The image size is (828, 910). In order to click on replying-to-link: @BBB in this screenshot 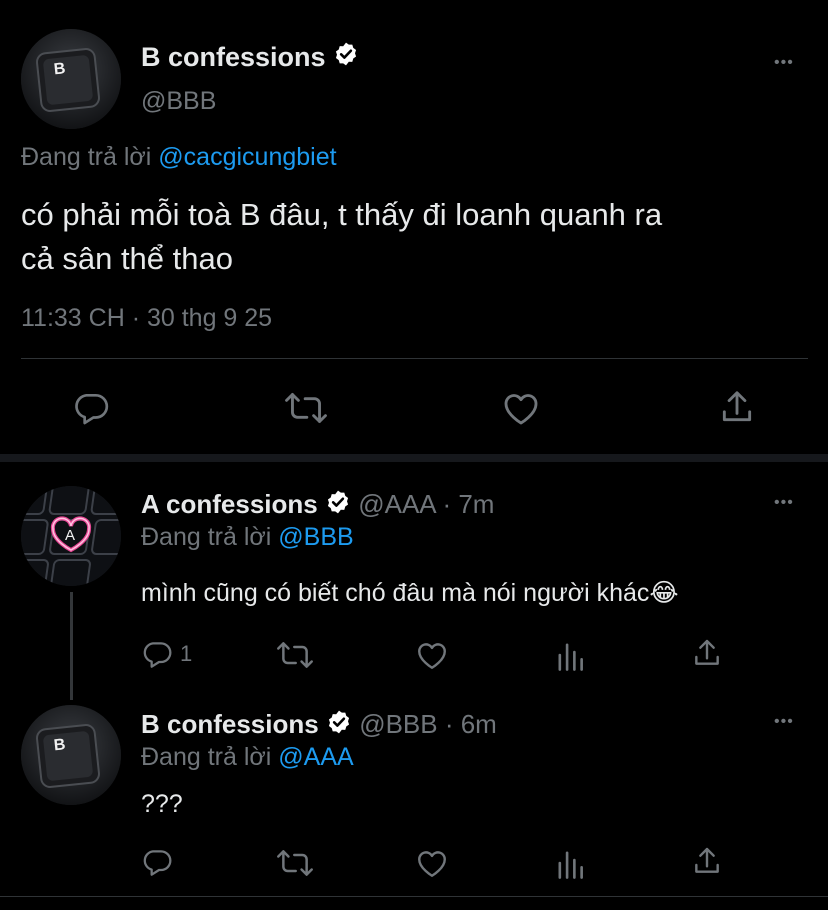, I will do `click(315, 537)`.